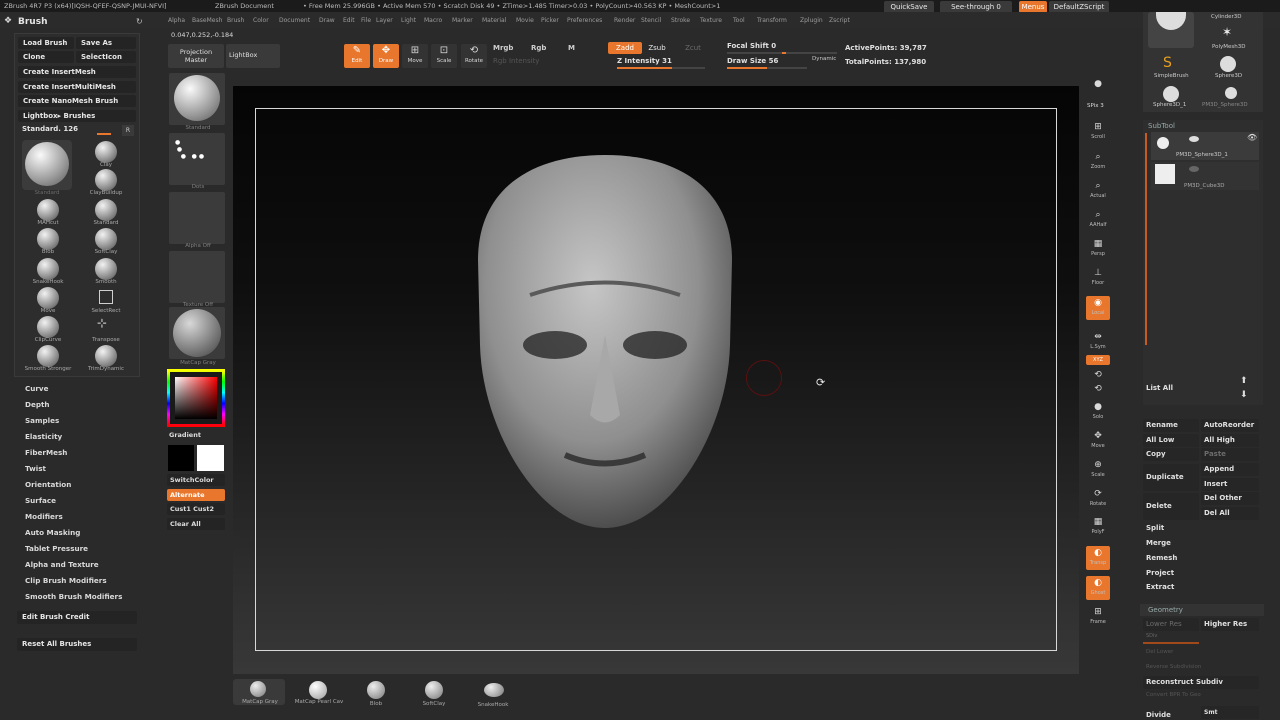 This screenshot has height=720, width=1280. What do you see at coordinates (376, 690) in the screenshot?
I see `blob-shelf-icon` at bounding box center [376, 690].